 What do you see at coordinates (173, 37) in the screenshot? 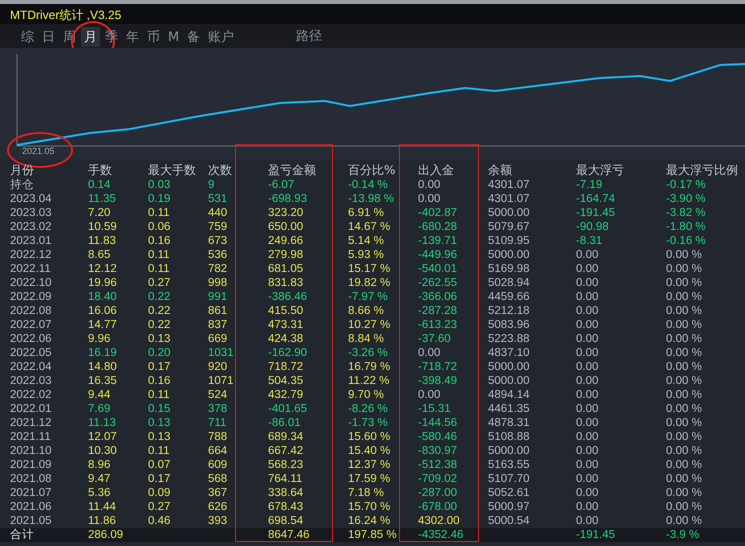
I see `tab: M` at bounding box center [173, 37].